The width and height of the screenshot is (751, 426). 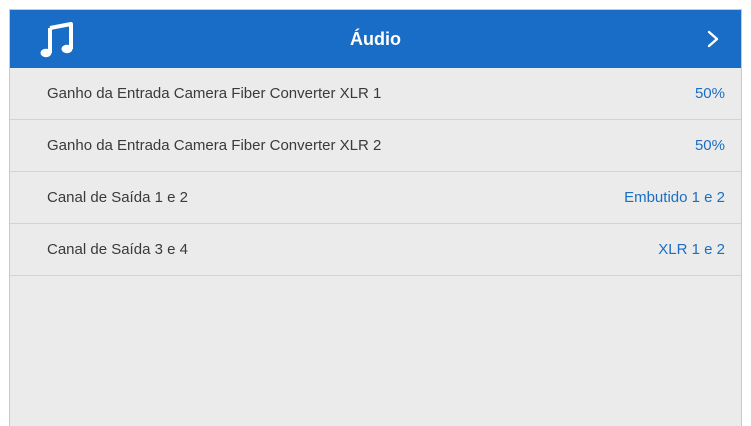 What do you see at coordinates (375, 198) in the screenshot?
I see `setting-row-output-channel-1-2: Canal de Saída 1 e 2 Embutido 1 e 2` at bounding box center [375, 198].